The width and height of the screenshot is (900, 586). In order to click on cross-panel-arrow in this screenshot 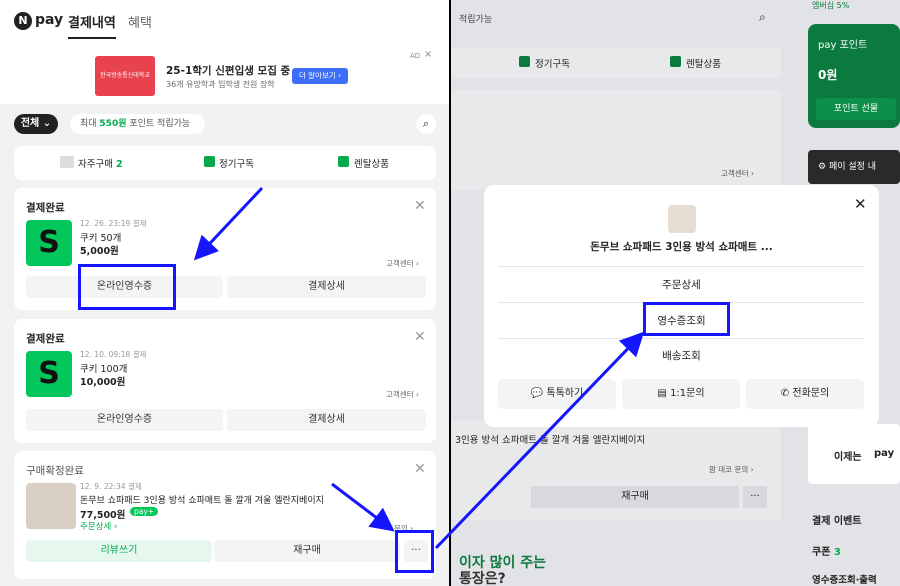, I will do `click(539, 440)`.